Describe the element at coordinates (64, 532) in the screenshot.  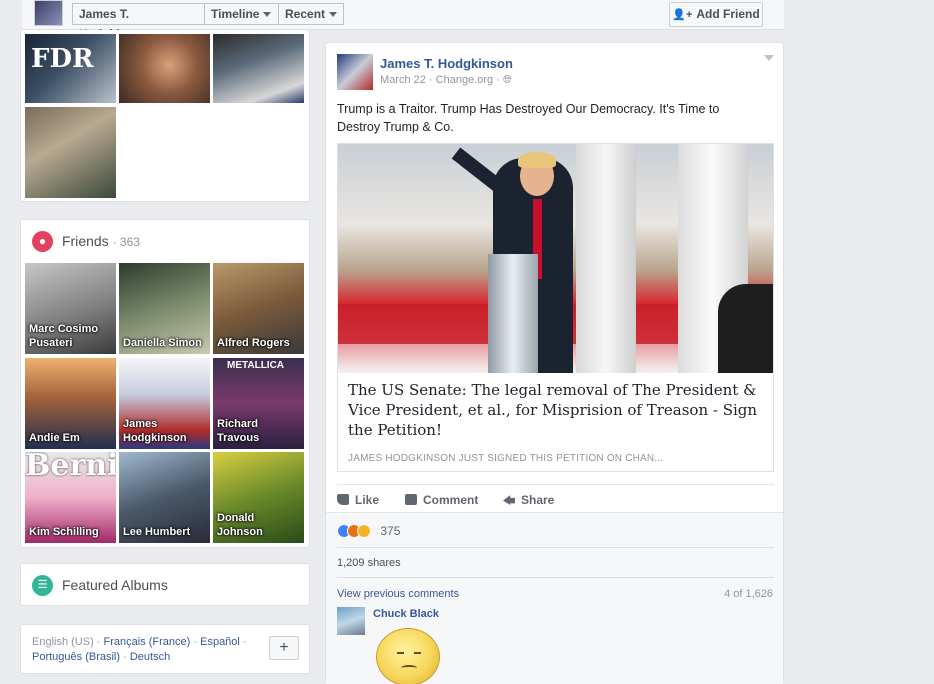
I see `friend-name: Kim Schilling` at that location.